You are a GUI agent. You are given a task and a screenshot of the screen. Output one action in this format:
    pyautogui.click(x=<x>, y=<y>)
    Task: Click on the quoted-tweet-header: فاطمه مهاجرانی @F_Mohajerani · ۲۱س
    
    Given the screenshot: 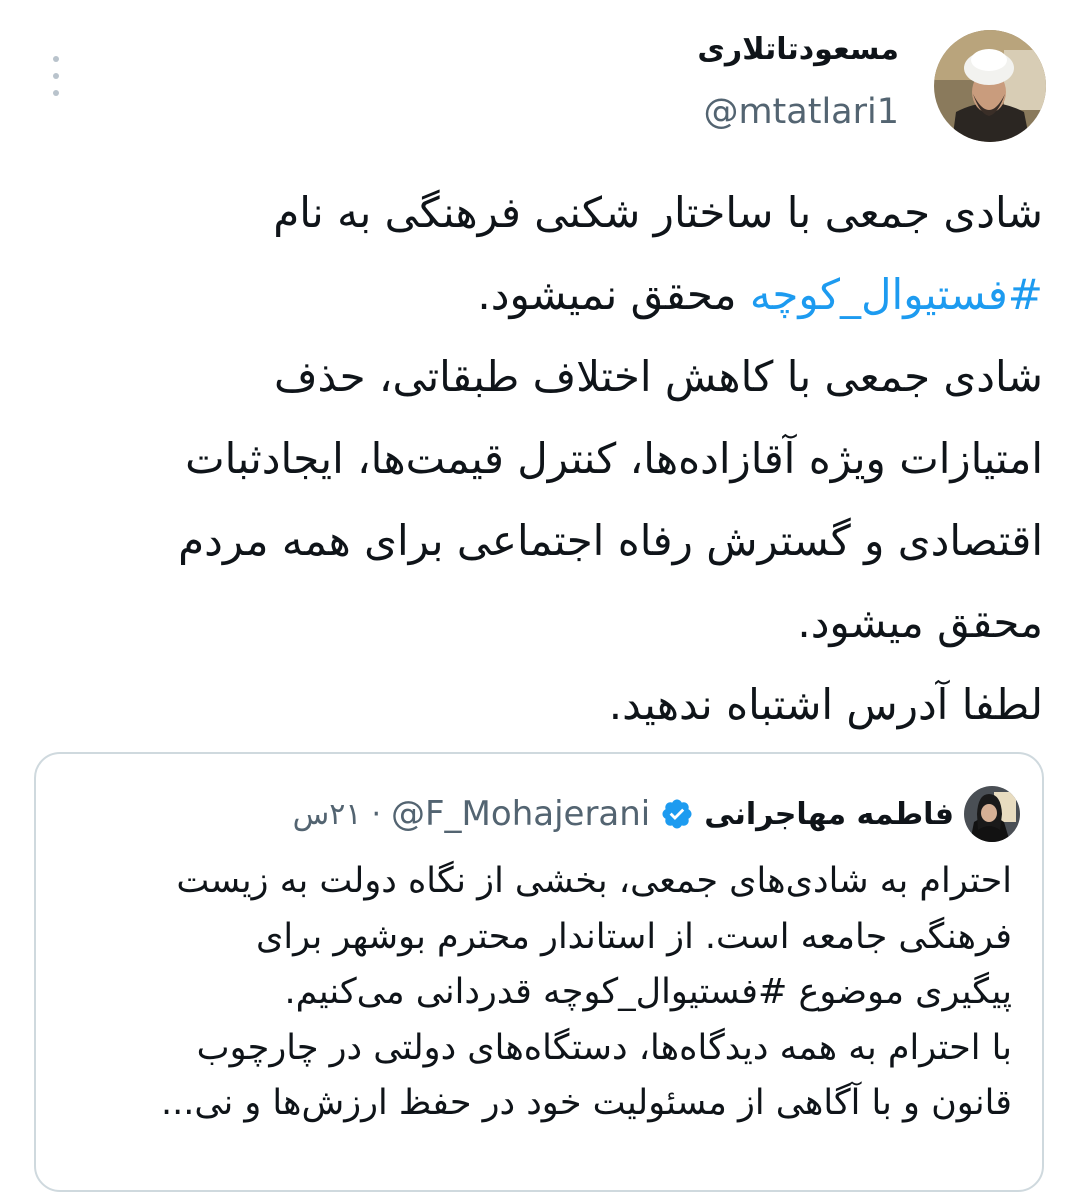 What is the action you would take?
    pyautogui.click(x=656, y=814)
    